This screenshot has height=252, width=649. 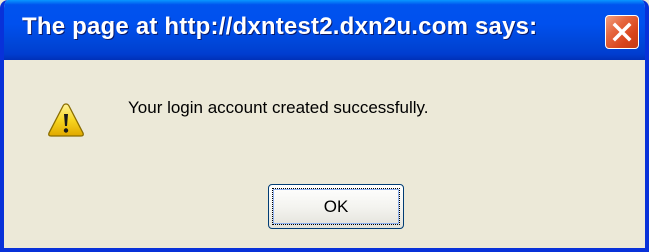 I want to click on ok-button: OK, so click(x=336, y=206).